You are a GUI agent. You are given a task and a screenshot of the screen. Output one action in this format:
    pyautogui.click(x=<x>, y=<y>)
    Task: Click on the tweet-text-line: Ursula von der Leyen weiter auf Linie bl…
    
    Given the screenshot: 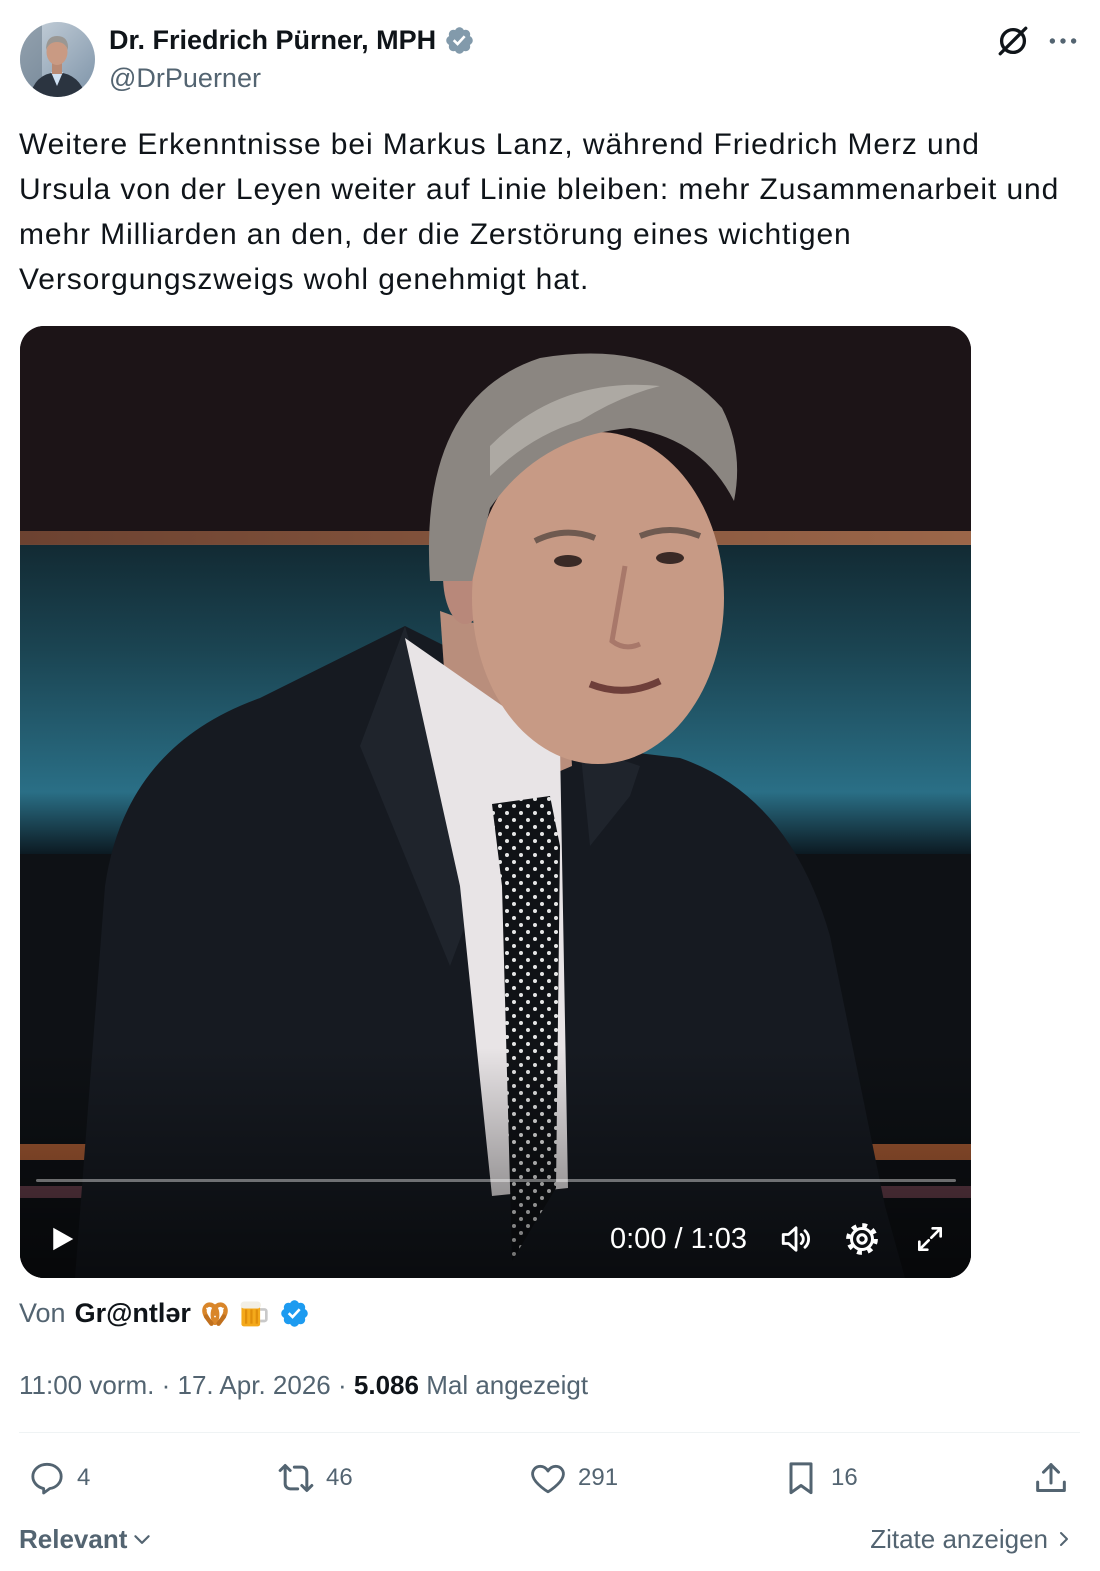 What is the action you would take?
    pyautogui.click(x=539, y=189)
    